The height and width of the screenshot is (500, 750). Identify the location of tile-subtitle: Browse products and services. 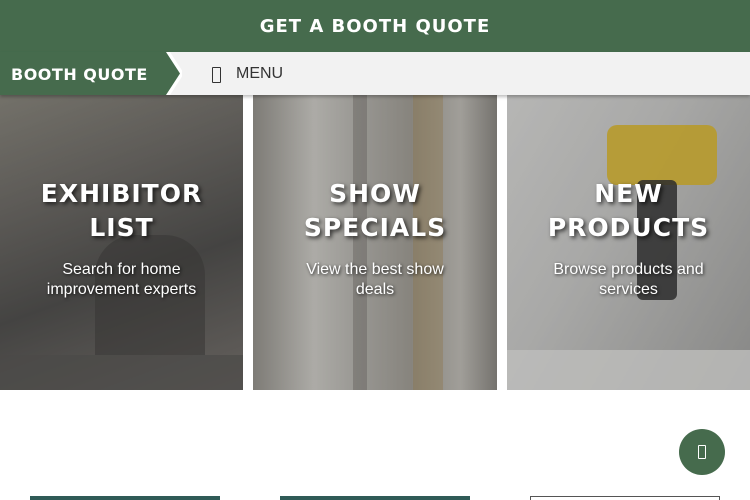
(628, 280).